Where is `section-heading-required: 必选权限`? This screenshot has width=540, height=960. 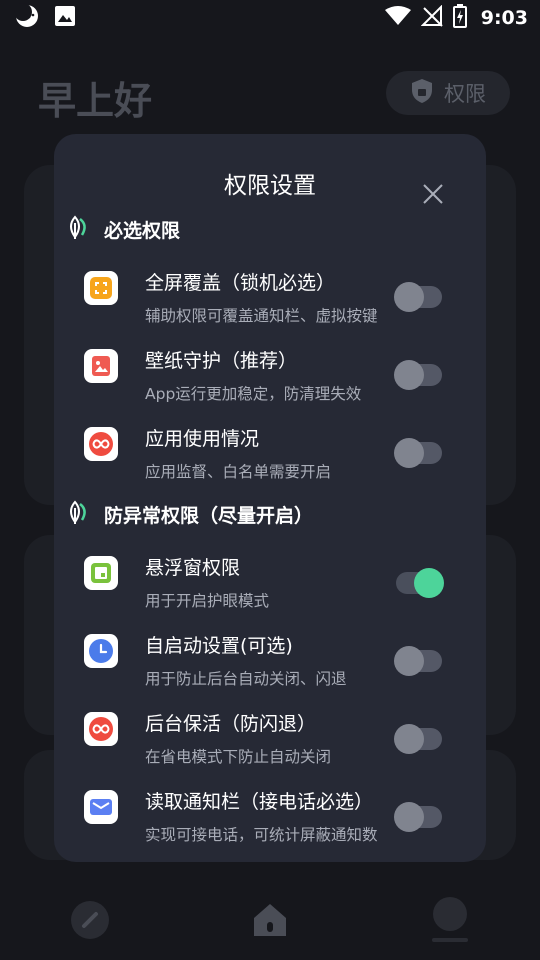
section-heading-required: 必选权限 is located at coordinates (123, 229).